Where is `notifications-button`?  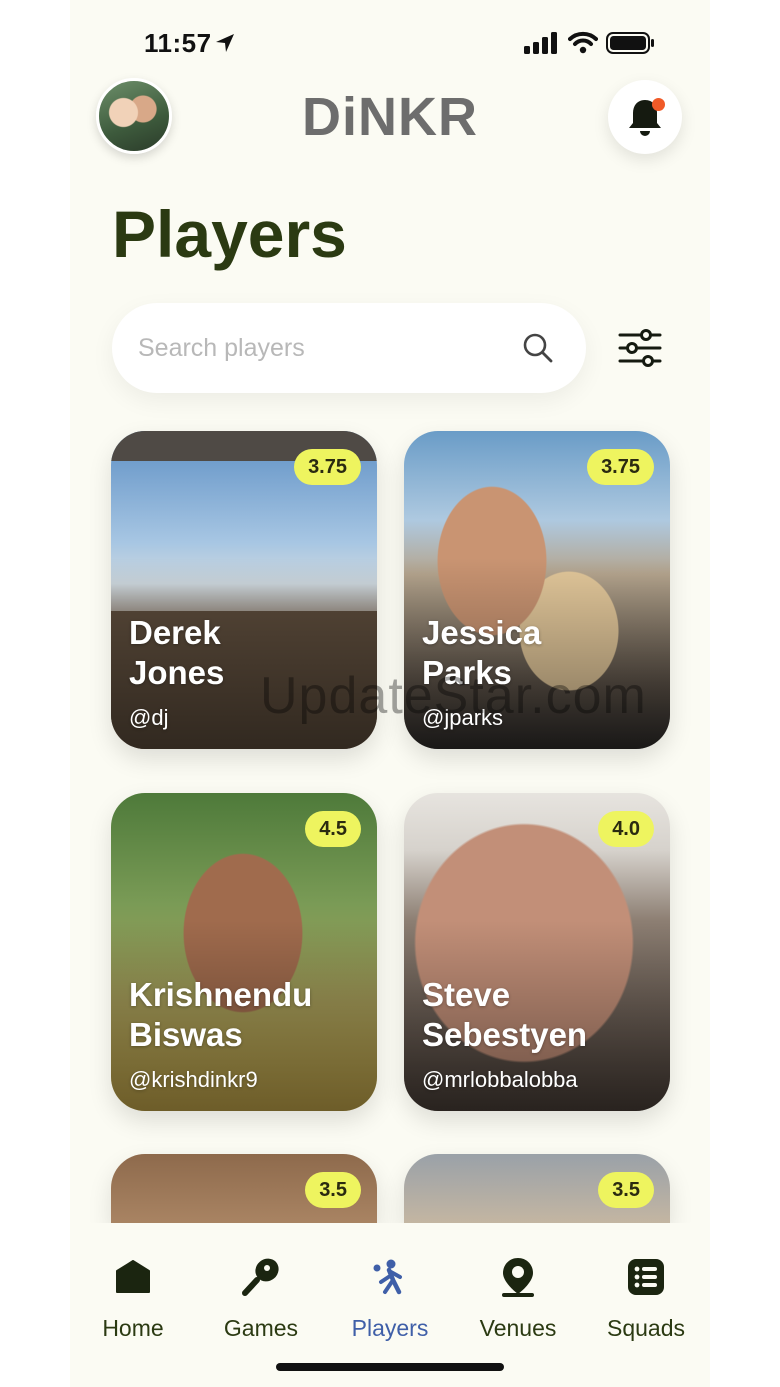
notifications-button is located at coordinates (645, 117).